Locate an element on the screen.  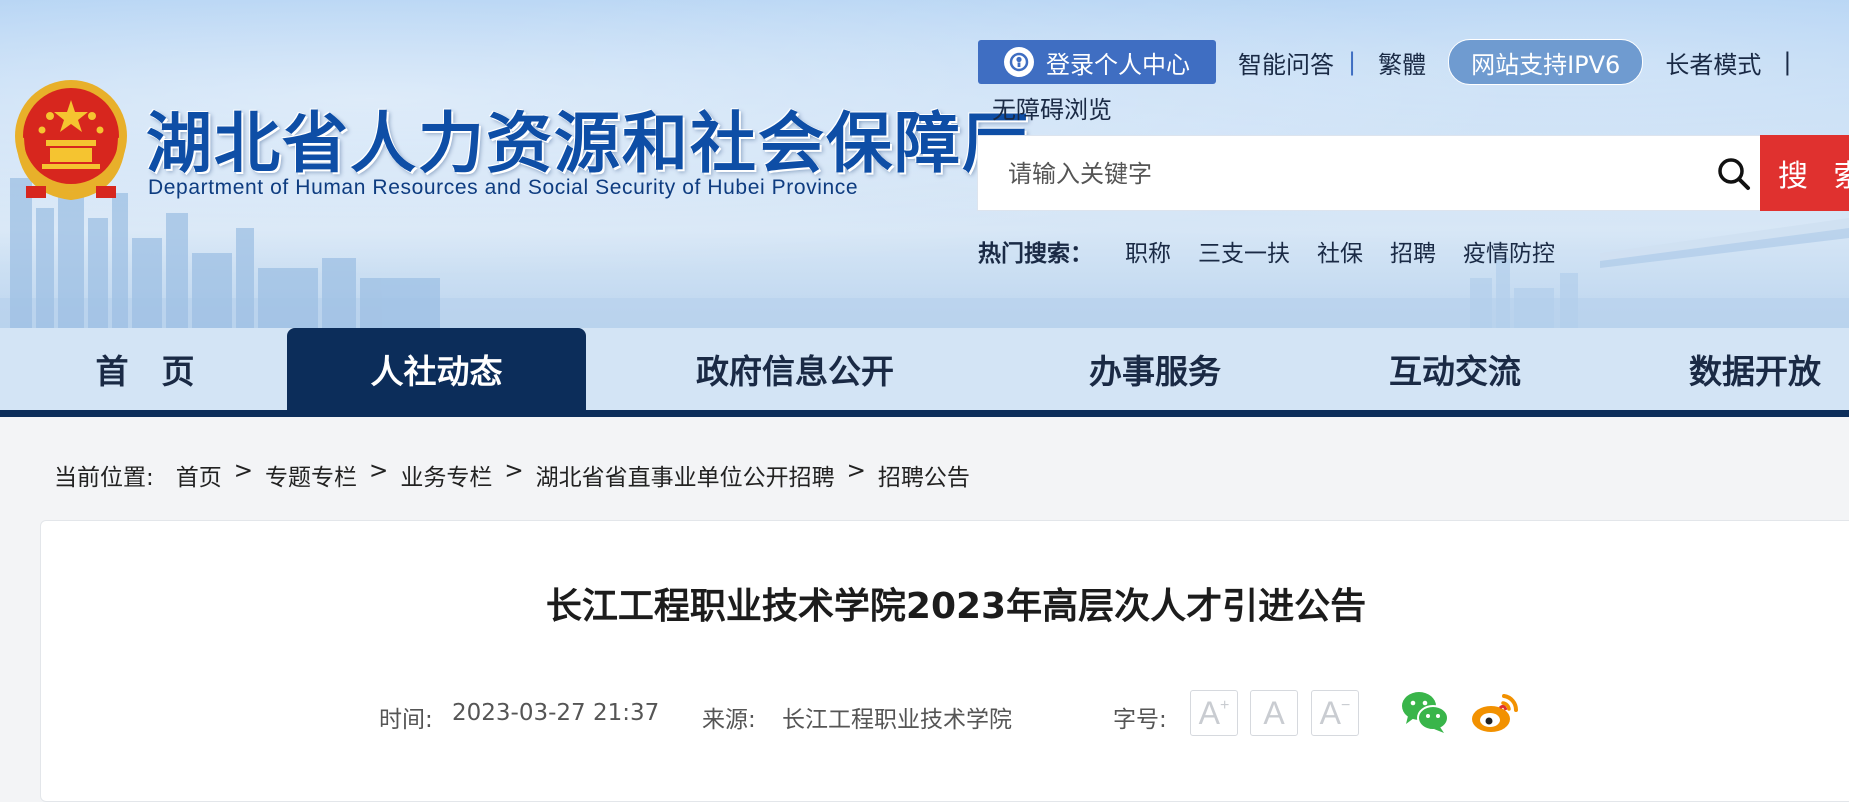
main-nav: 首 页 人社动态 政府信息公开 办事服务 互动交流 数据开放 is located at coordinates (924, 369).